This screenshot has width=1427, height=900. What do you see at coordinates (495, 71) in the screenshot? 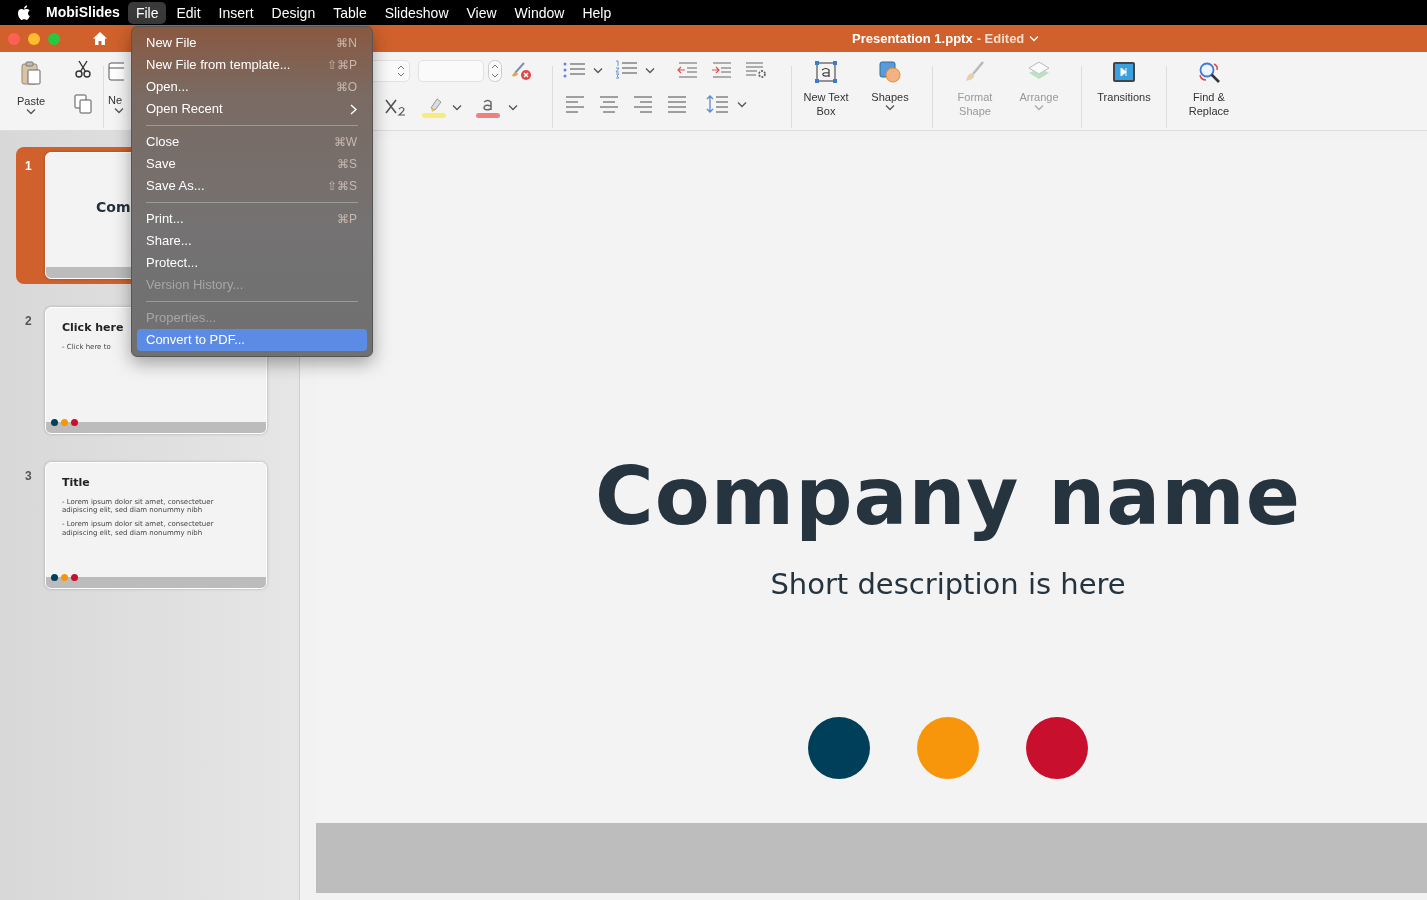
I see `stepper-icon` at bounding box center [495, 71].